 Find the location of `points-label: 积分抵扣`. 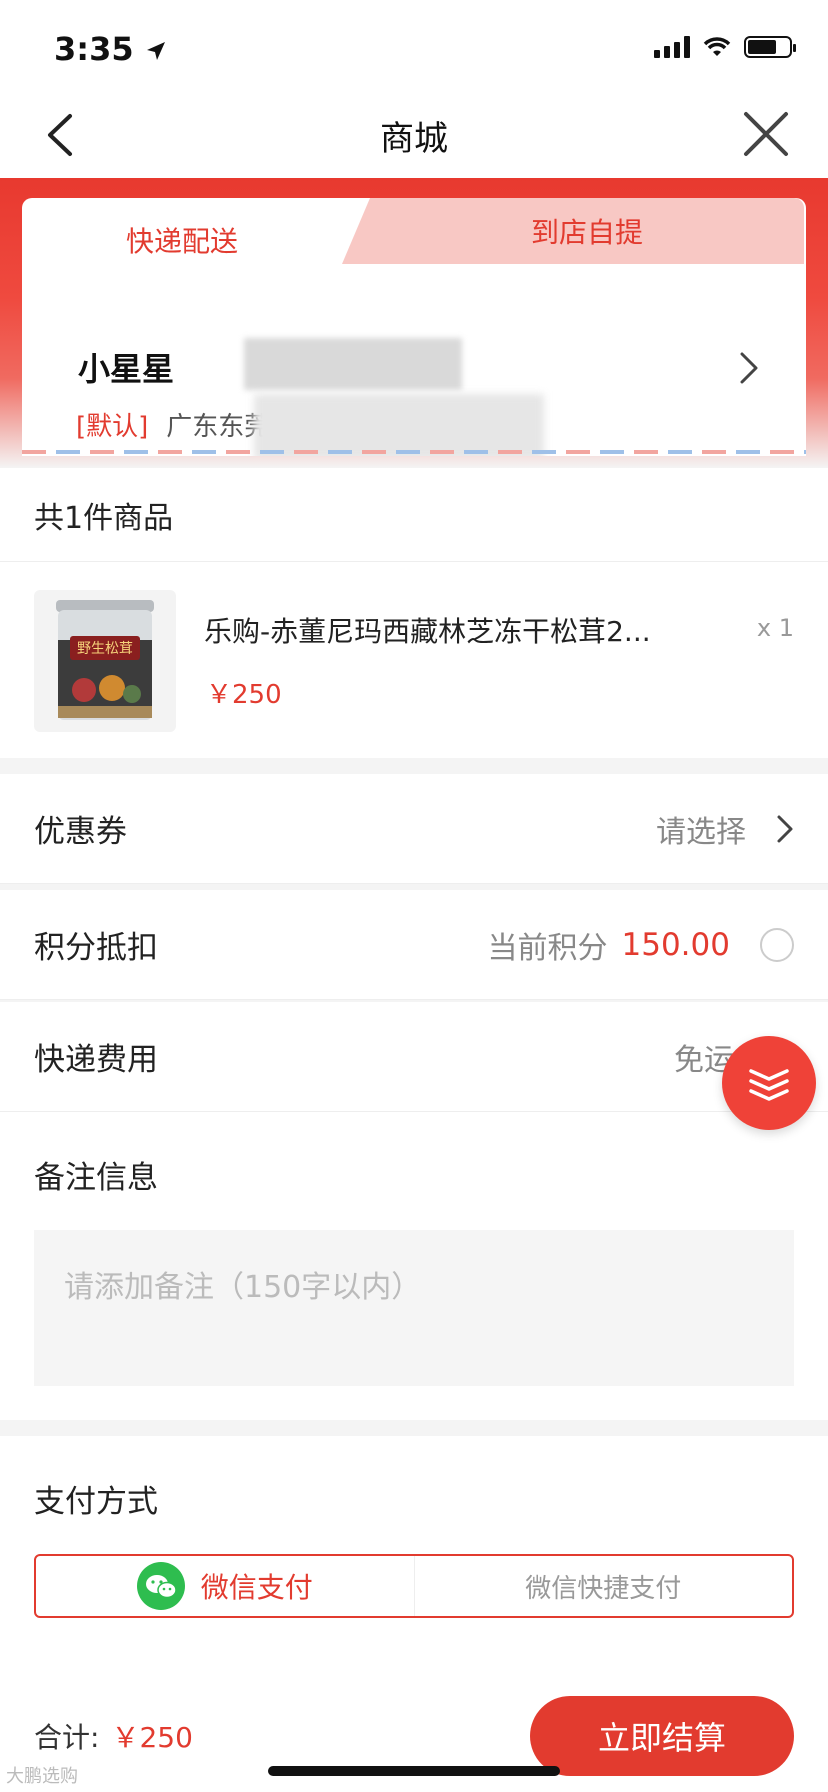

points-label: 积分抵扣 is located at coordinates (96, 948).